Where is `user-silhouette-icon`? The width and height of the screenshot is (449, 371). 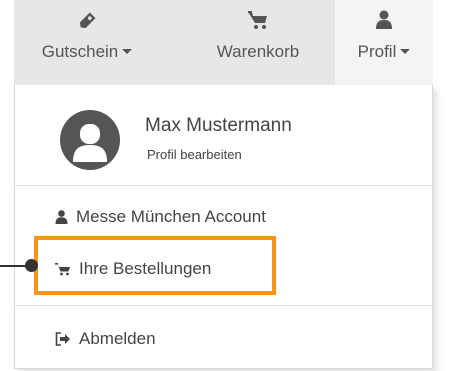
user-silhouette-icon is located at coordinates (90, 143).